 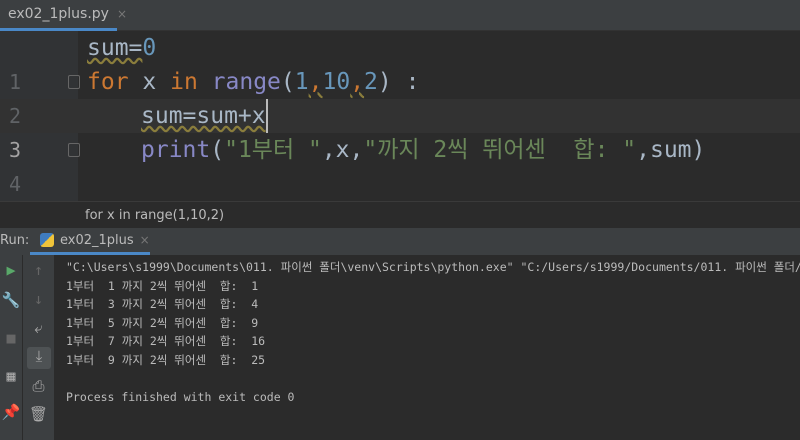 What do you see at coordinates (11, 412) in the screenshot?
I see `pin-icon: 📌` at bounding box center [11, 412].